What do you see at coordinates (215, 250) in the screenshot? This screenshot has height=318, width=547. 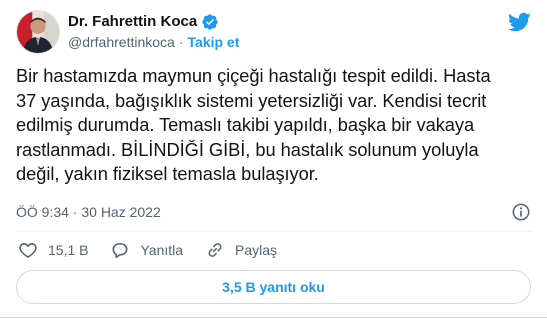 I see `share-icon` at bounding box center [215, 250].